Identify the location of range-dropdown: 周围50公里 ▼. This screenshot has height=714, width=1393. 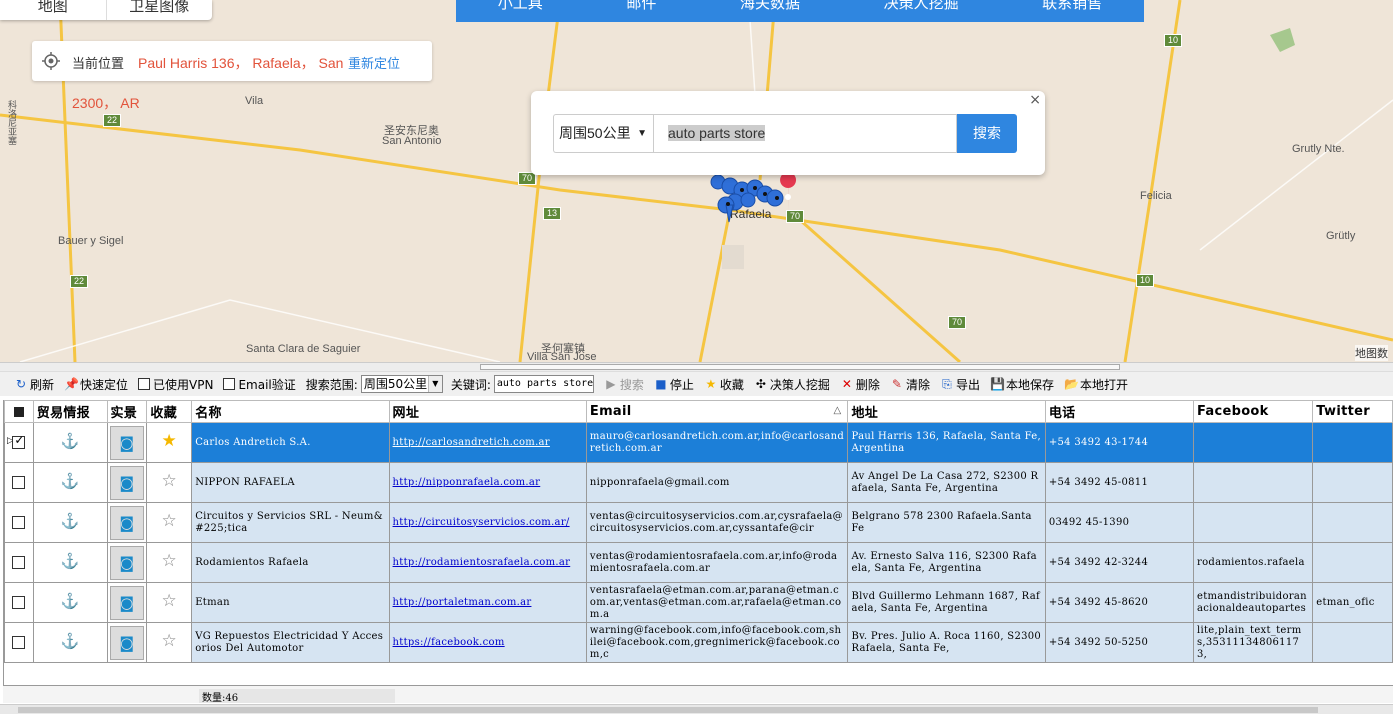
(401, 384).